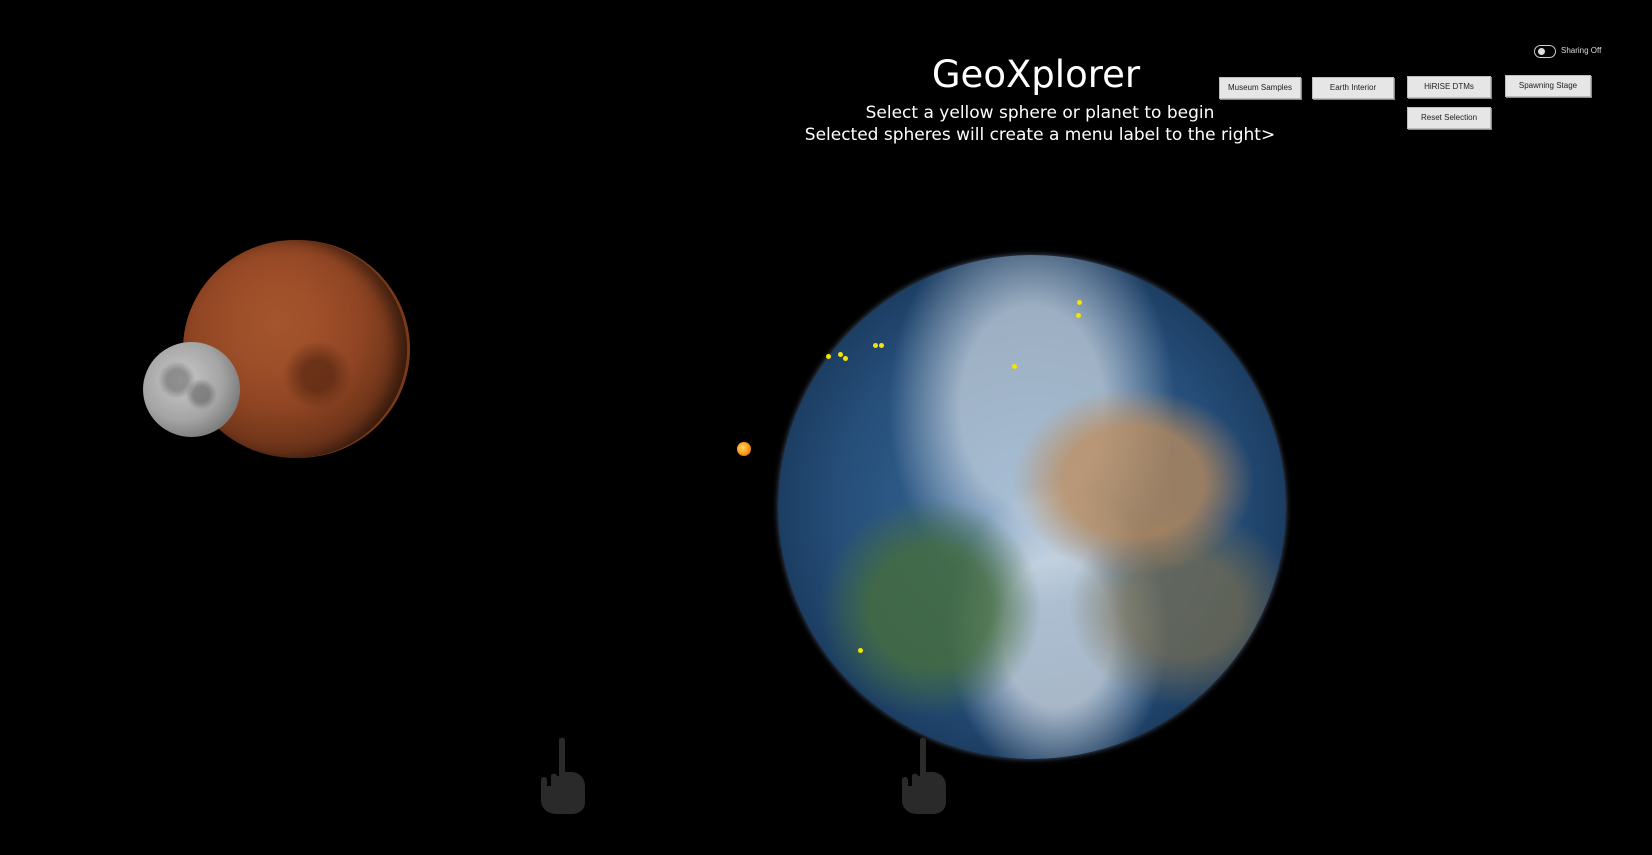 Image resolution: width=1652 pixels, height=855 pixels. I want to click on spawning-stage-button: Spawning Stage, so click(1548, 86).